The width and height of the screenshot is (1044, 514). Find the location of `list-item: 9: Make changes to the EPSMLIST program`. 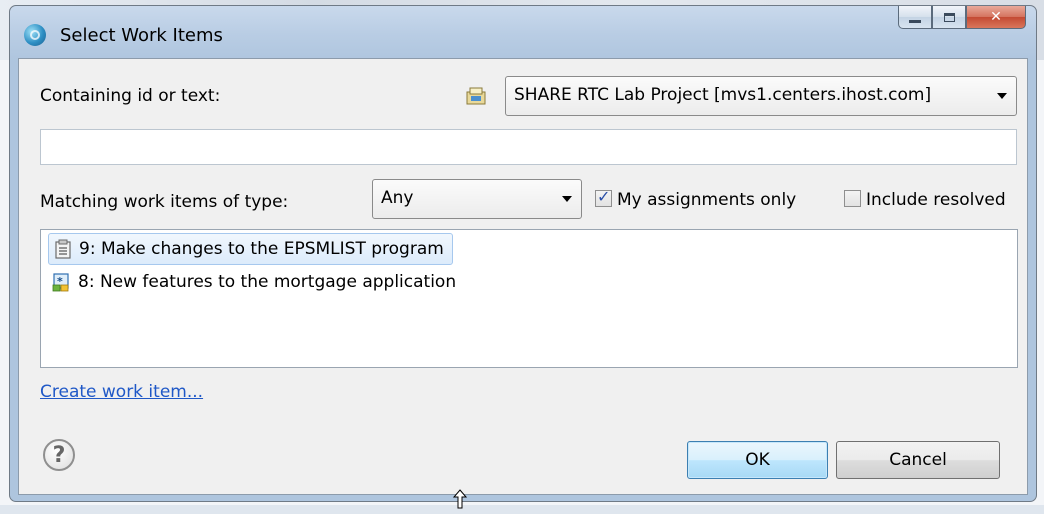

list-item: 9: Make changes to the EPSMLIST program is located at coordinates (250, 249).